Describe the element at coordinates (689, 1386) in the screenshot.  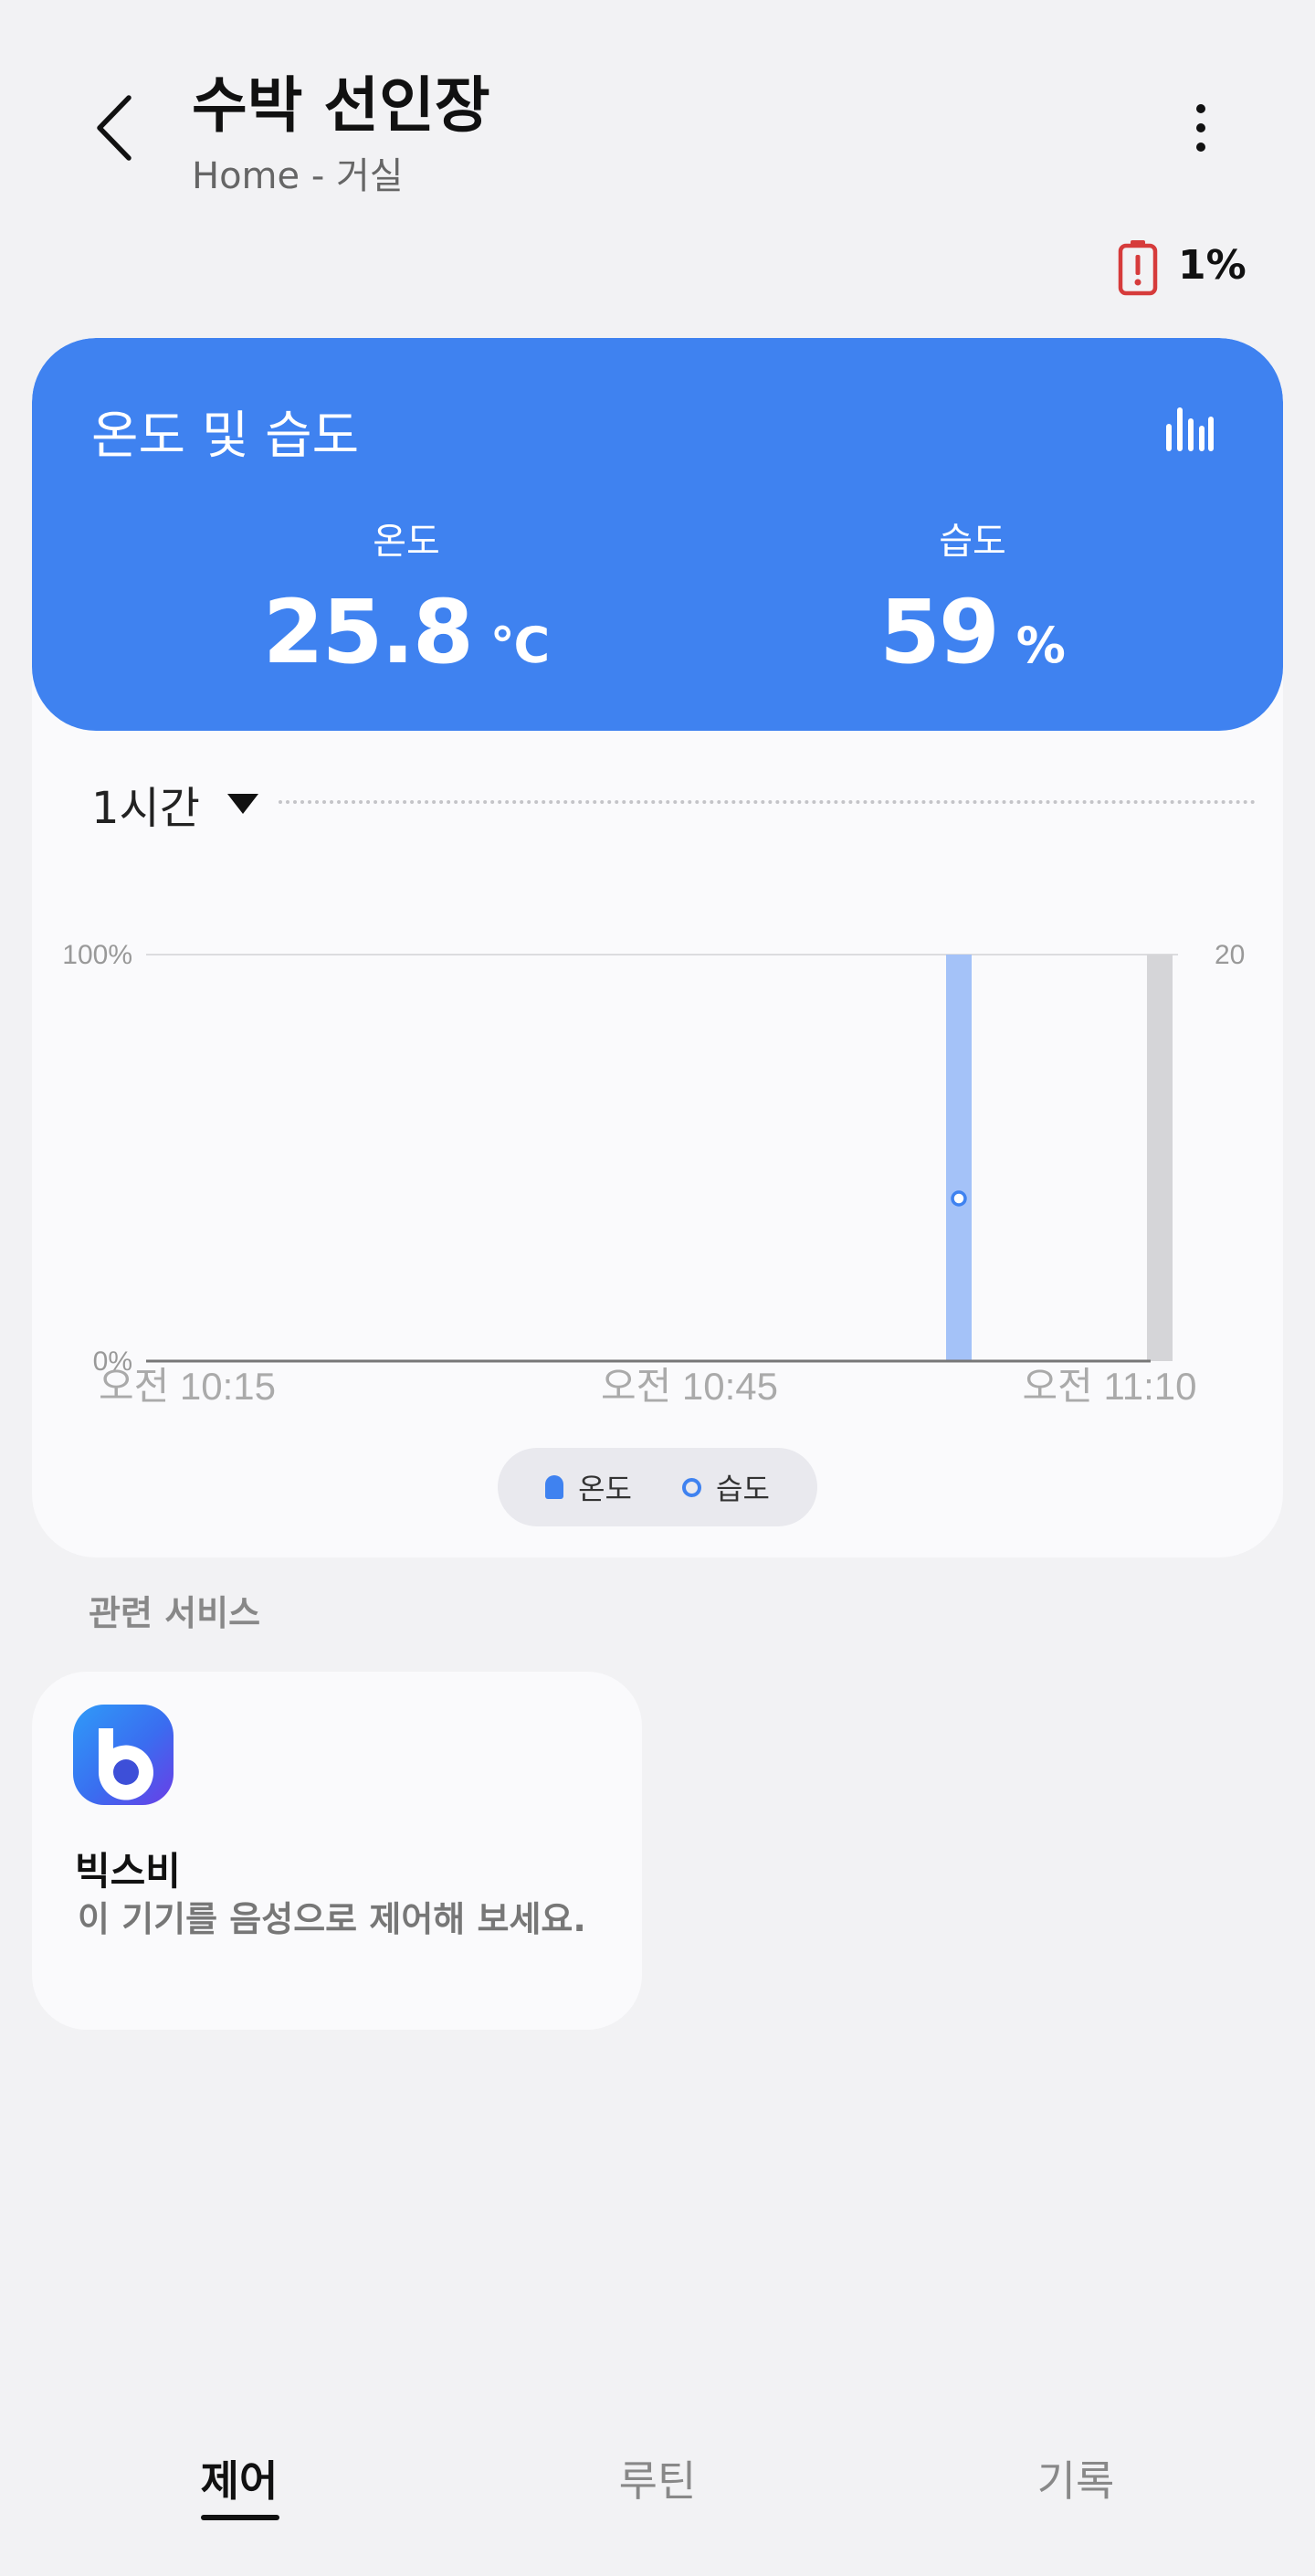
I see `x-tick-label: 오전 10:45` at that location.